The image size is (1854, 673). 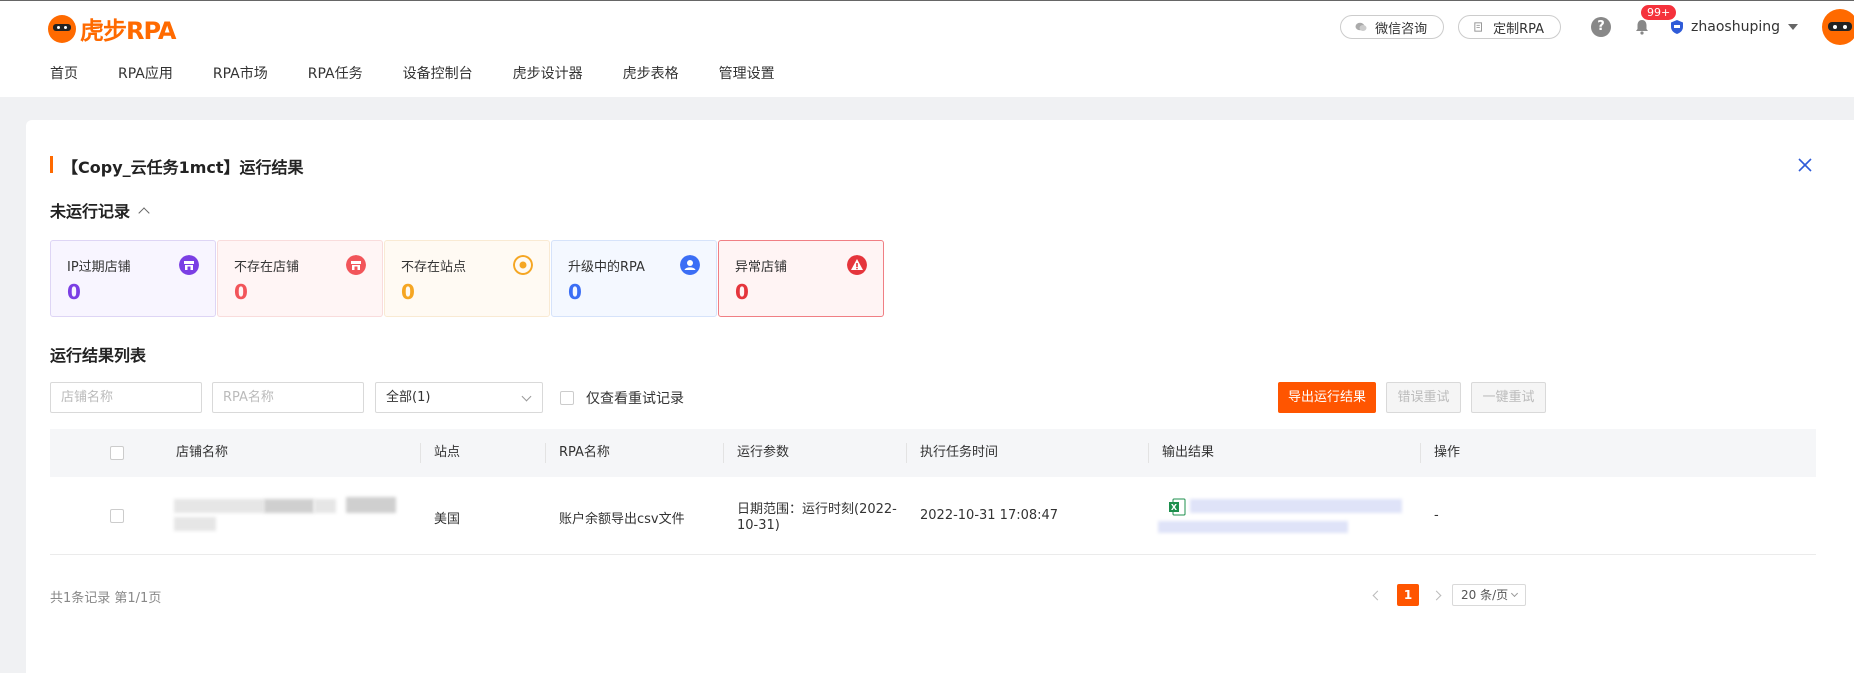 What do you see at coordinates (117, 453) in the screenshot?
I see `select-all-checkbox` at bounding box center [117, 453].